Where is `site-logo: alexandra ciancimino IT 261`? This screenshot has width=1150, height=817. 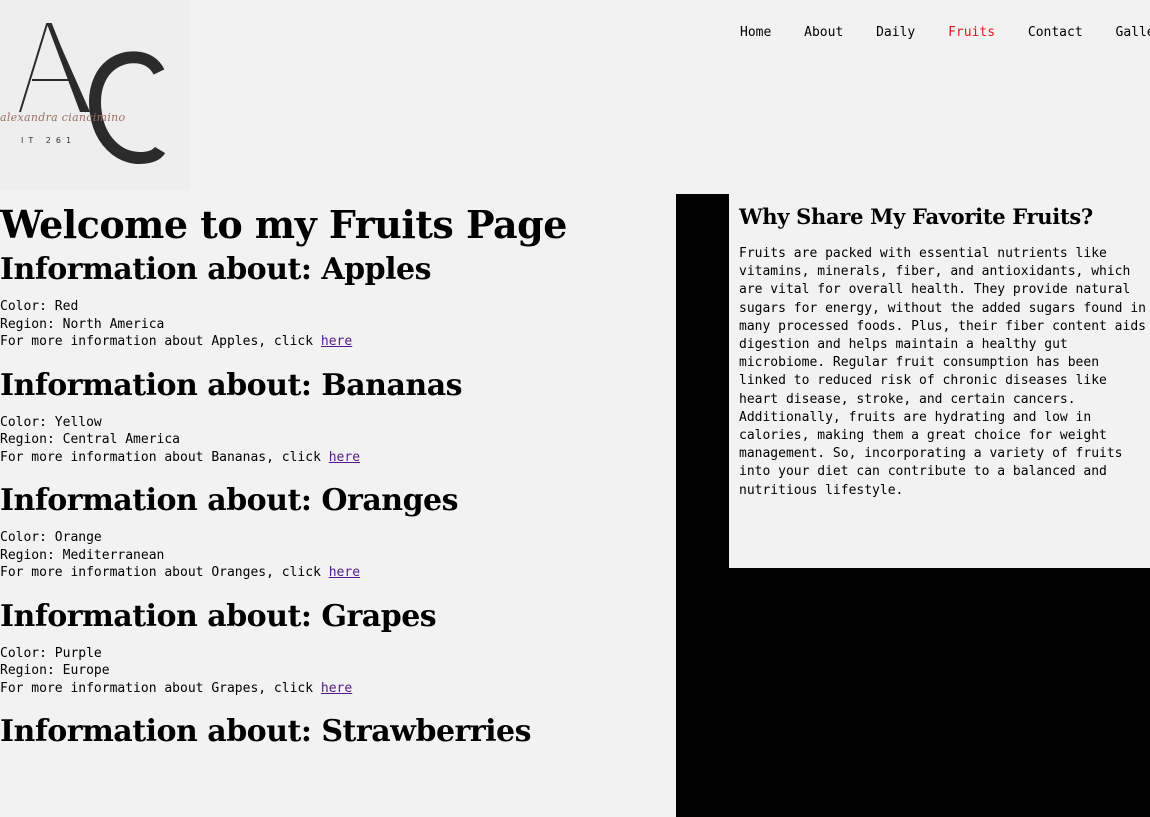
site-logo: alexandra ciancimino IT 261 is located at coordinates (95, 95).